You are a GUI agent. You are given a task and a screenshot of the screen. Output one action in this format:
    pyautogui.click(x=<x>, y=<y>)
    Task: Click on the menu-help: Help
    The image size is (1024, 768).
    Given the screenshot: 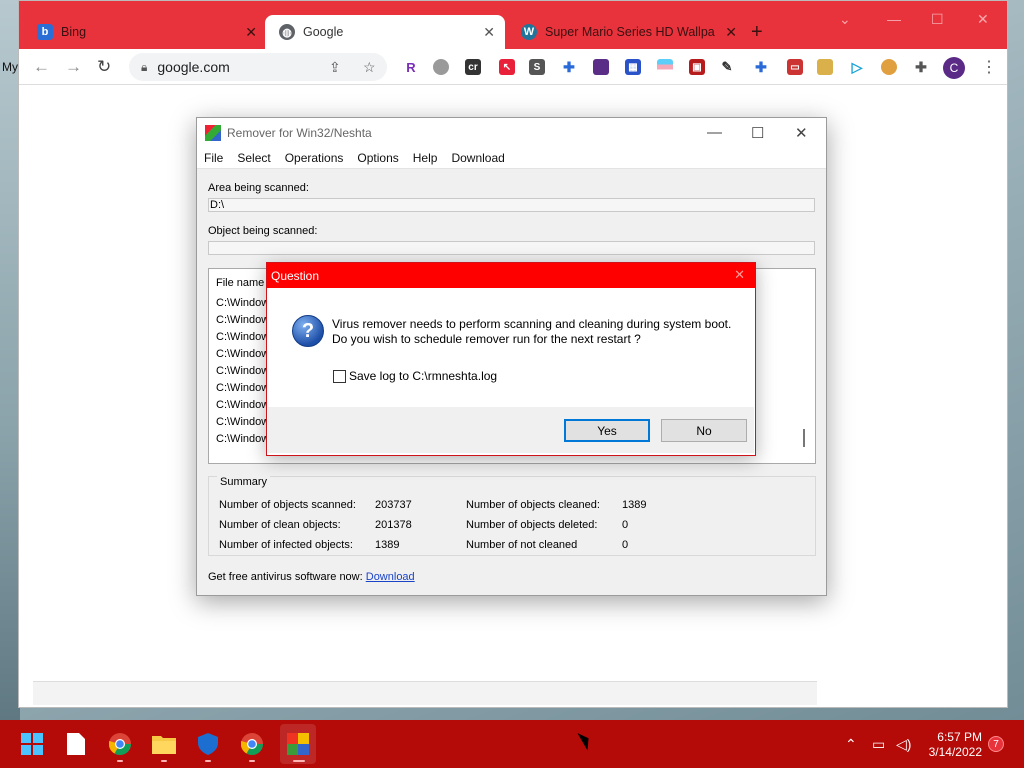 What is the action you would take?
    pyautogui.click(x=425, y=158)
    